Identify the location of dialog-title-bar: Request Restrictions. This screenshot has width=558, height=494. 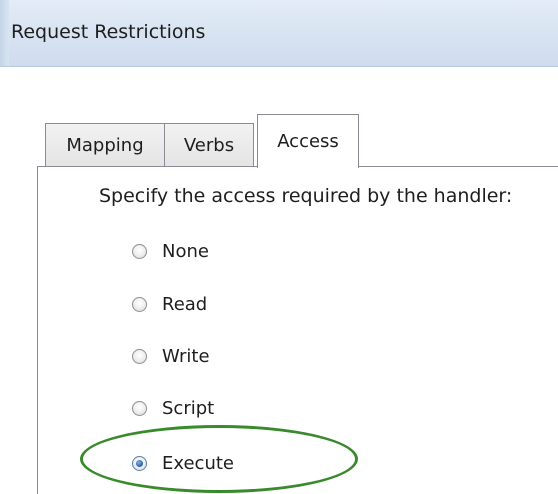
(279, 33).